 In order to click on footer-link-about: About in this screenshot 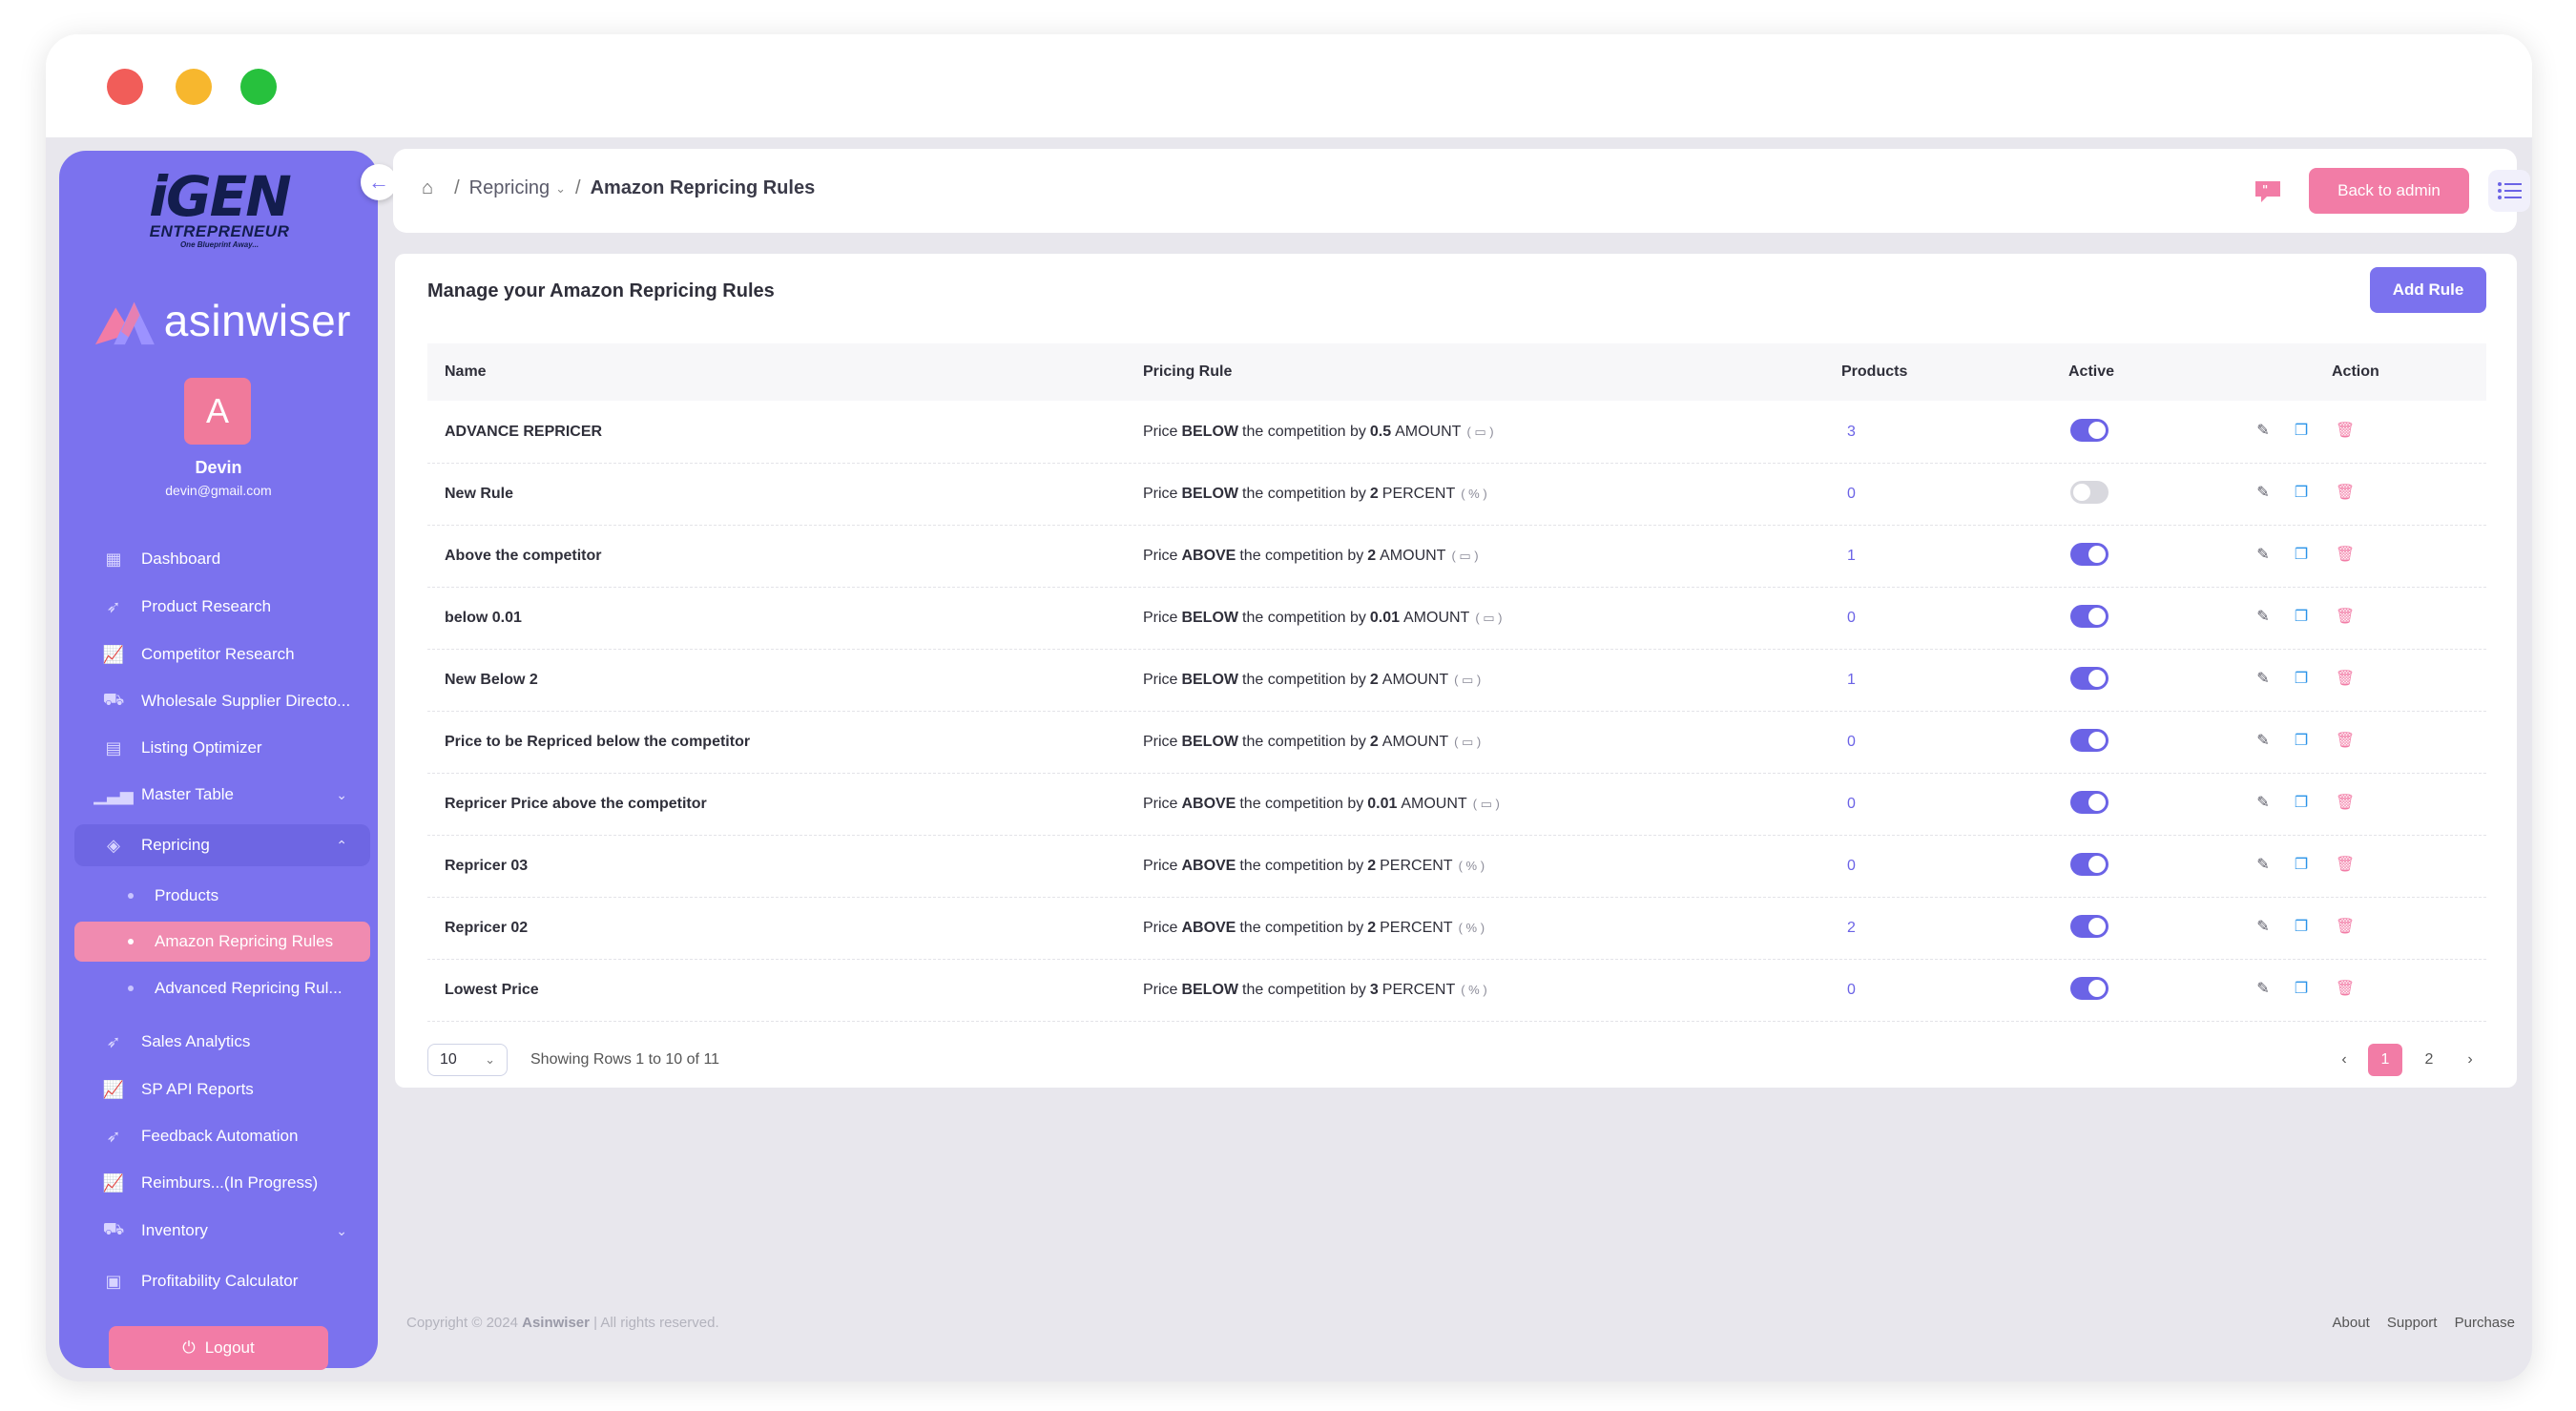, I will do `click(2351, 1323)`.